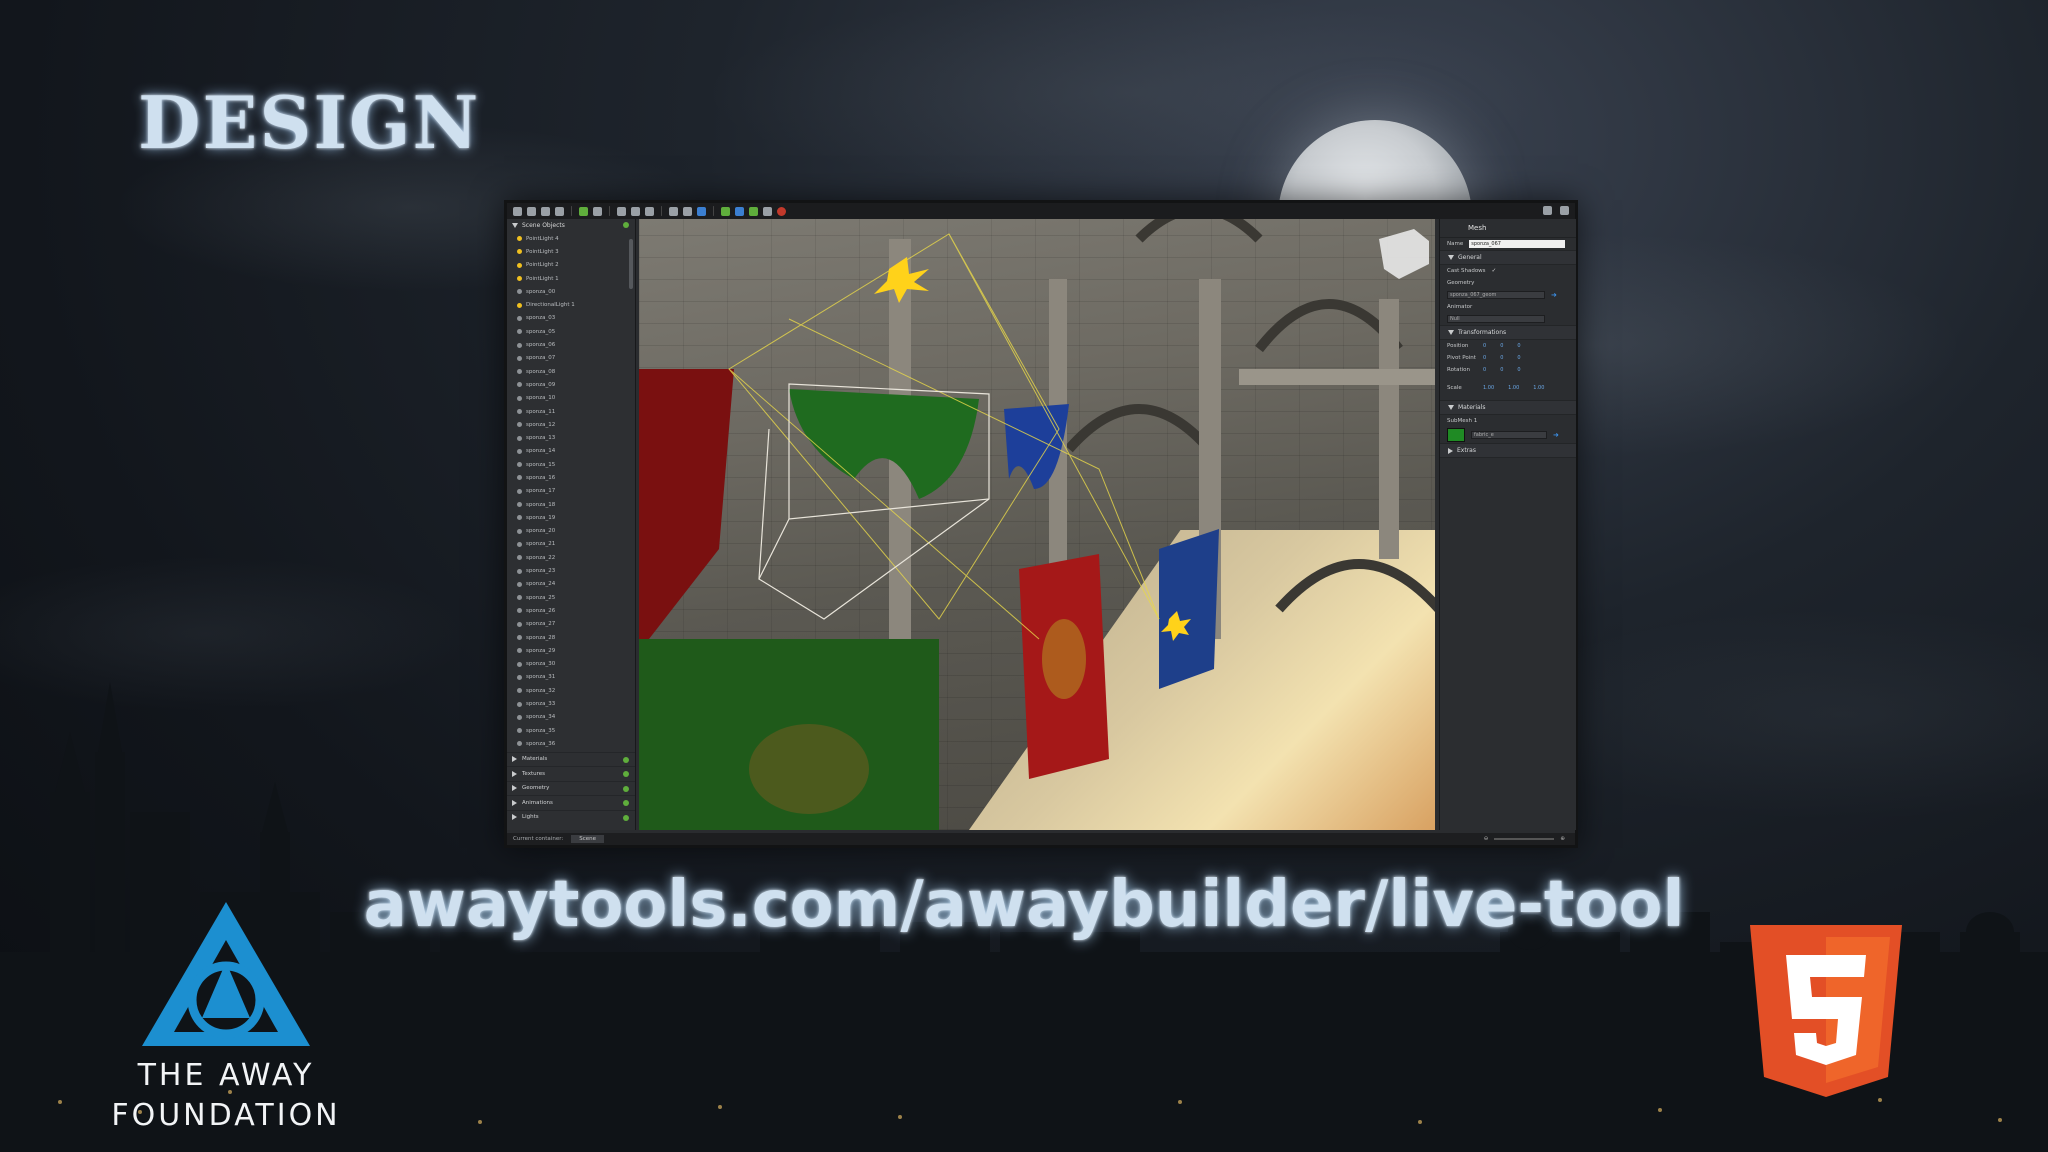 The image size is (2048, 1152). I want to click on category-lights: Lights, so click(571, 817).